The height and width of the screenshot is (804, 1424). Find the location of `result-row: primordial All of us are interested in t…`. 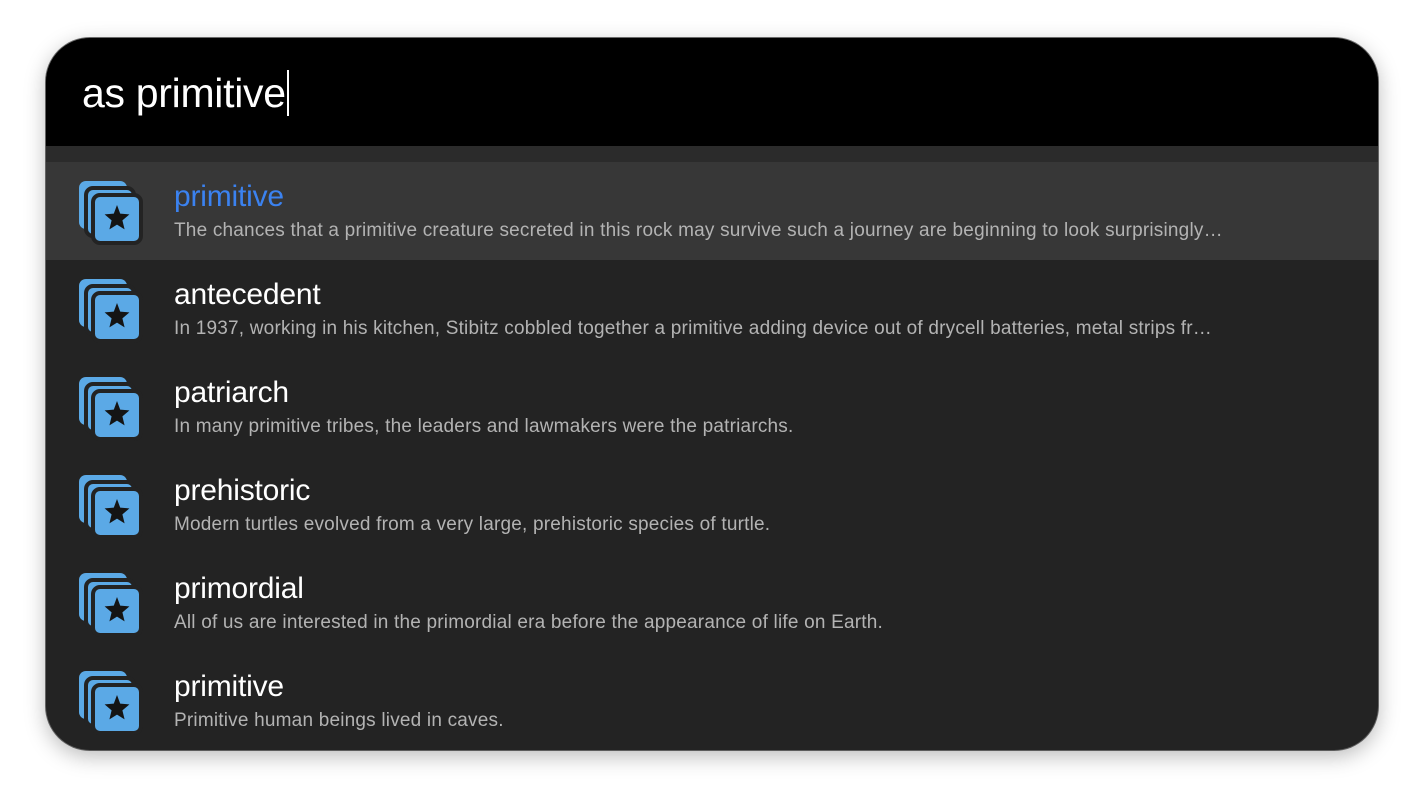

result-row: primordial All of us are interested in t… is located at coordinates (712, 603).